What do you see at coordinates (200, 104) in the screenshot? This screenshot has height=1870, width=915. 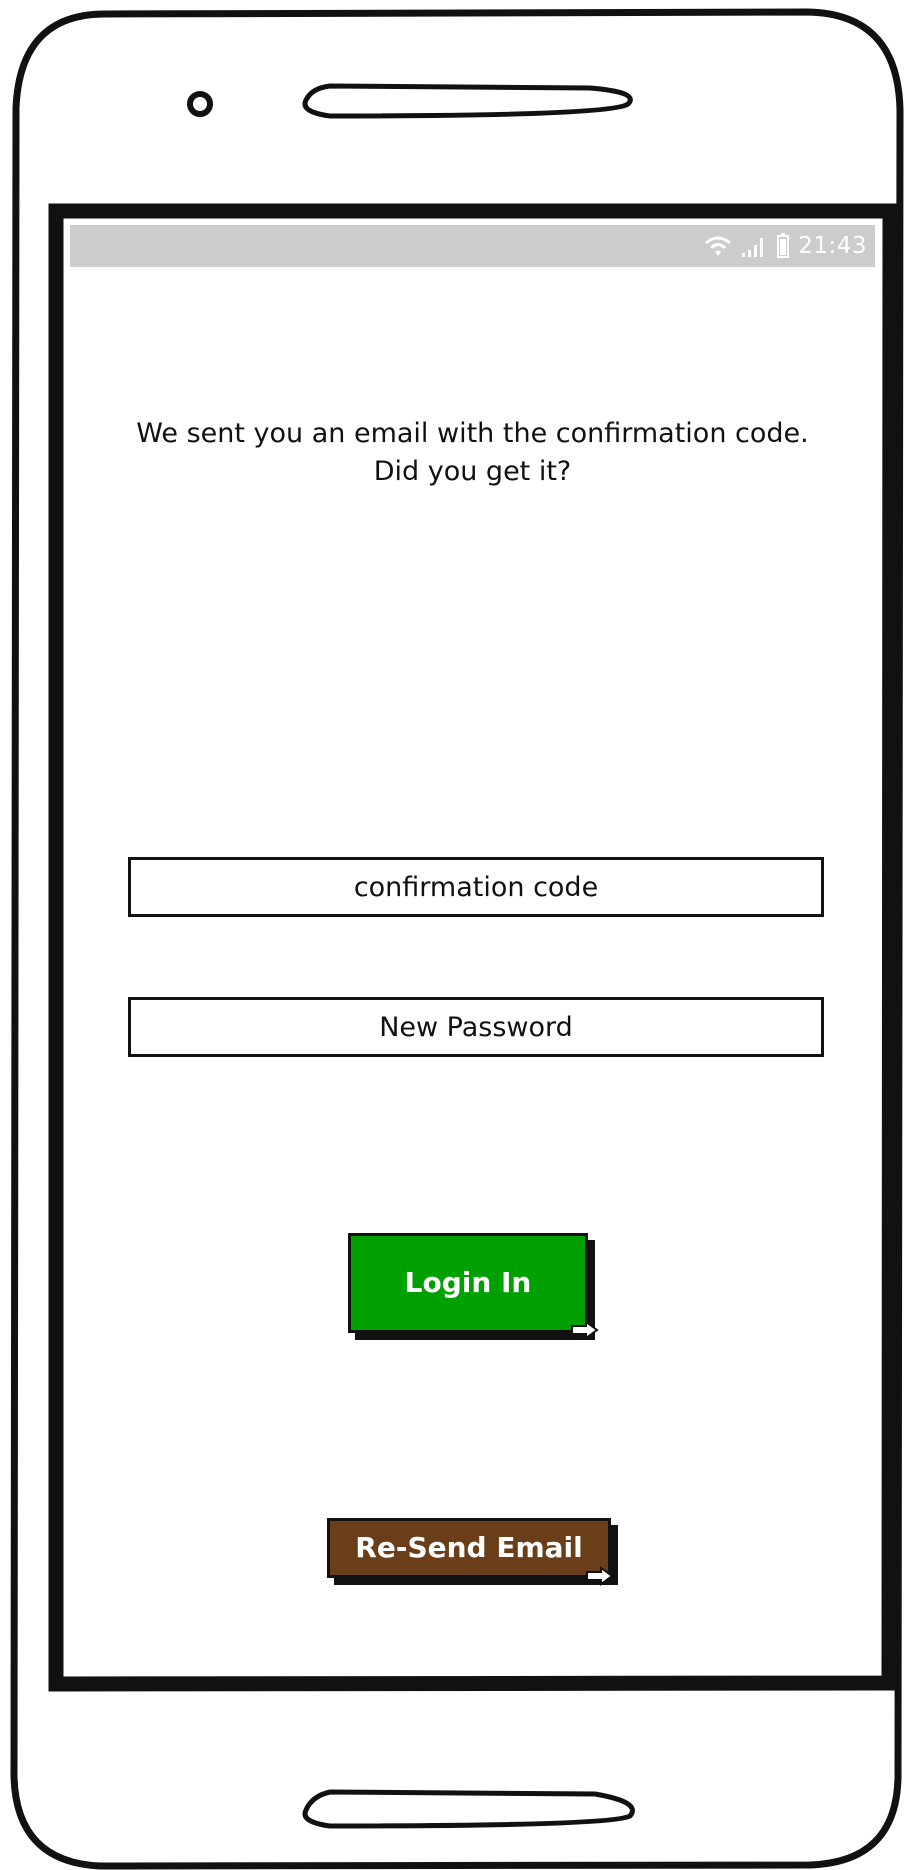 I see `camera-icon` at bounding box center [200, 104].